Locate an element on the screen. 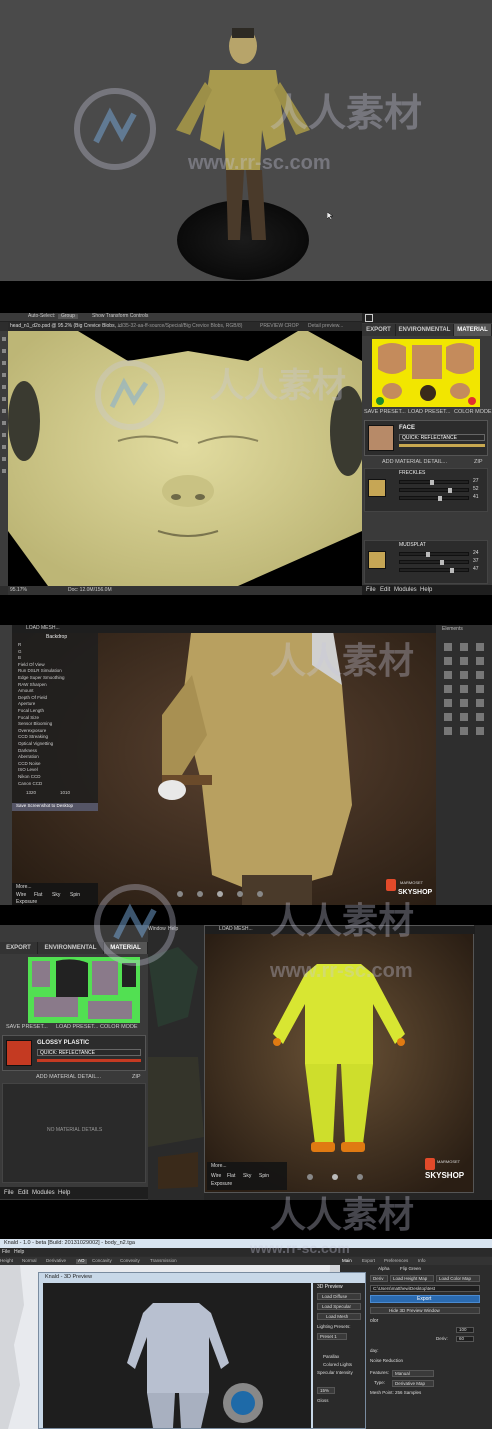  preset-select: Preset 1 is located at coordinates (332, 1336).